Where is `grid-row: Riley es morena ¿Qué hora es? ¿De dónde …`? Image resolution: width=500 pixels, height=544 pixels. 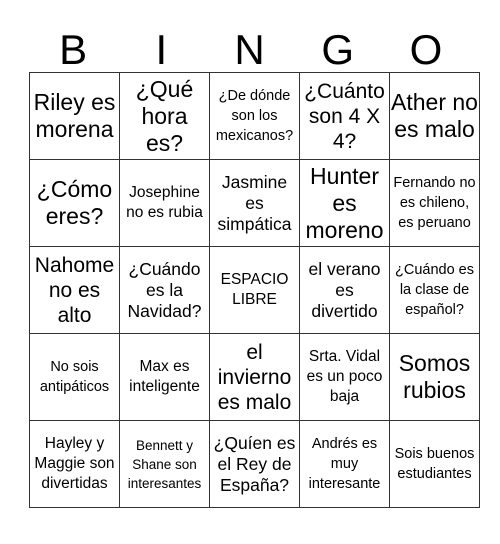
grid-row: Riley es morena ¿Qué hora es? ¿De dónde … is located at coordinates (254, 116).